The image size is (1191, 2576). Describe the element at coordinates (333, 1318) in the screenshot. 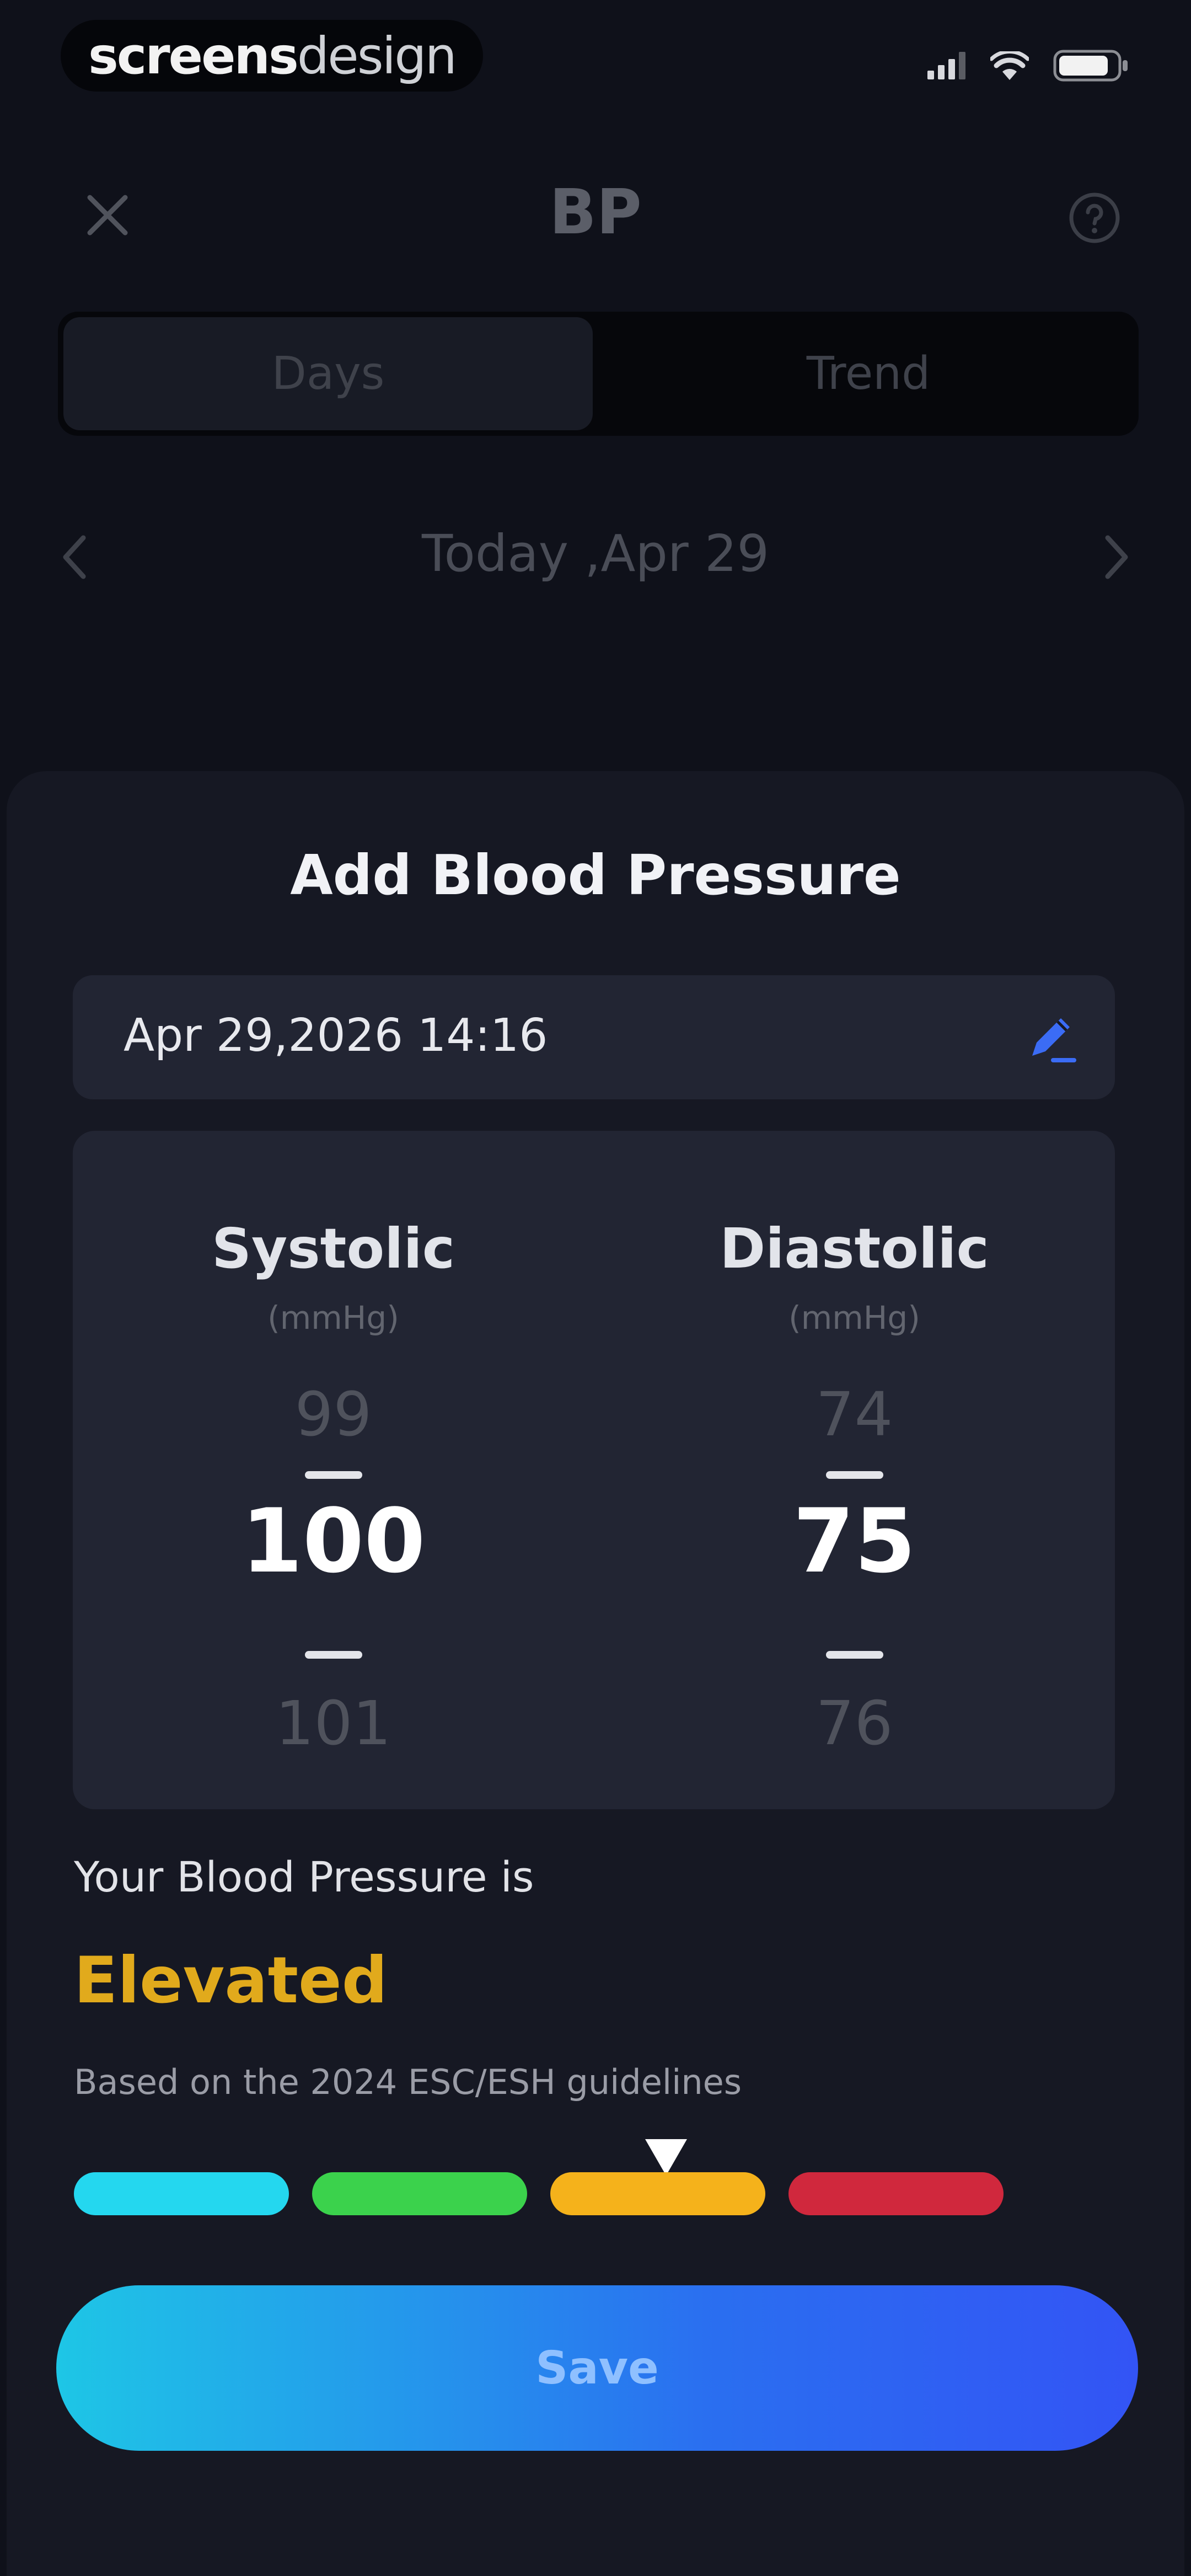

I see `systolic-unit: (mmHg)` at that location.